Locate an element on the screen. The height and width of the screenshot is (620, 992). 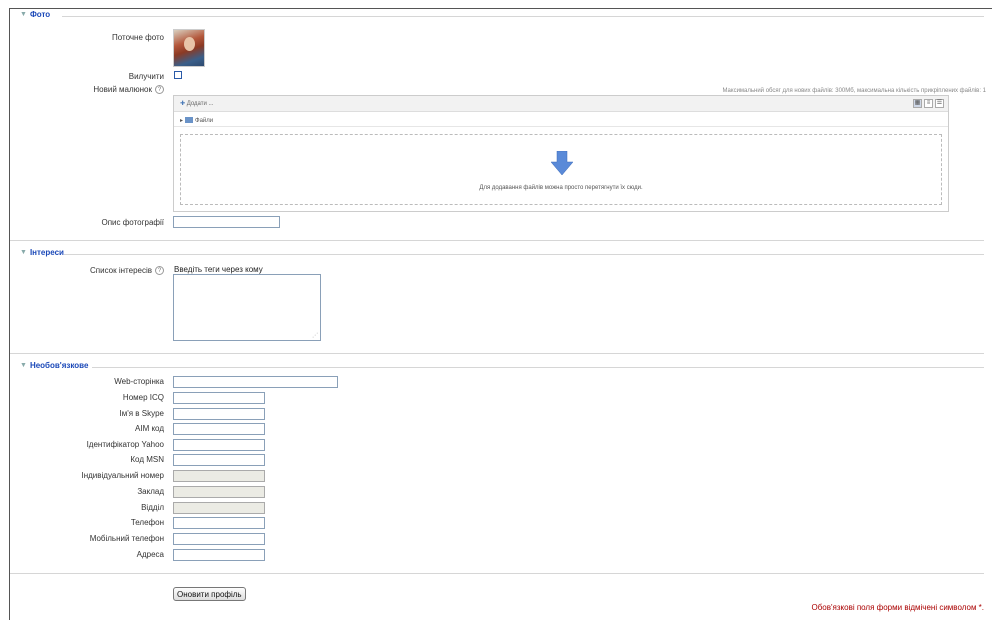
address-input is located at coordinates (219, 555).